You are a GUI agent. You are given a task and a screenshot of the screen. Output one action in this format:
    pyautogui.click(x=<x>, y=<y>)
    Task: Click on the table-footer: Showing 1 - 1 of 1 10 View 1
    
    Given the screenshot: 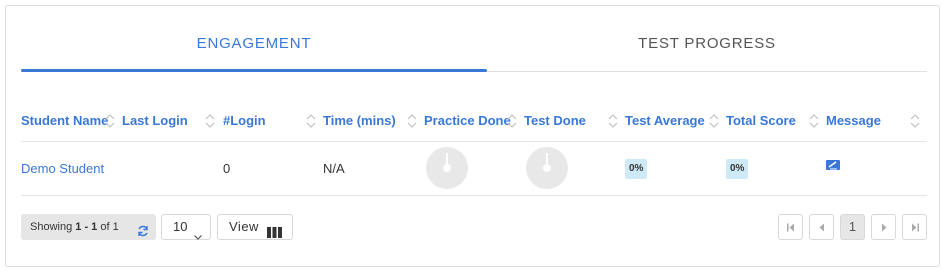 What is the action you would take?
    pyautogui.click(x=474, y=225)
    